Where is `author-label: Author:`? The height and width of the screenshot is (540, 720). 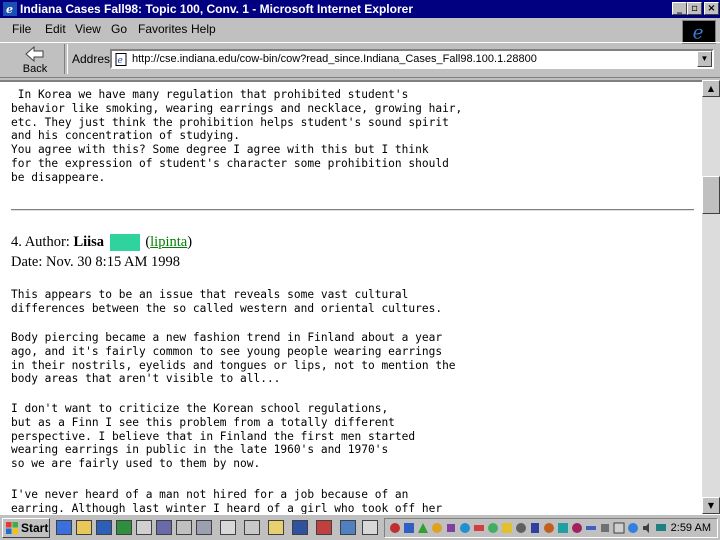
author-label: Author: is located at coordinates (47, 242).